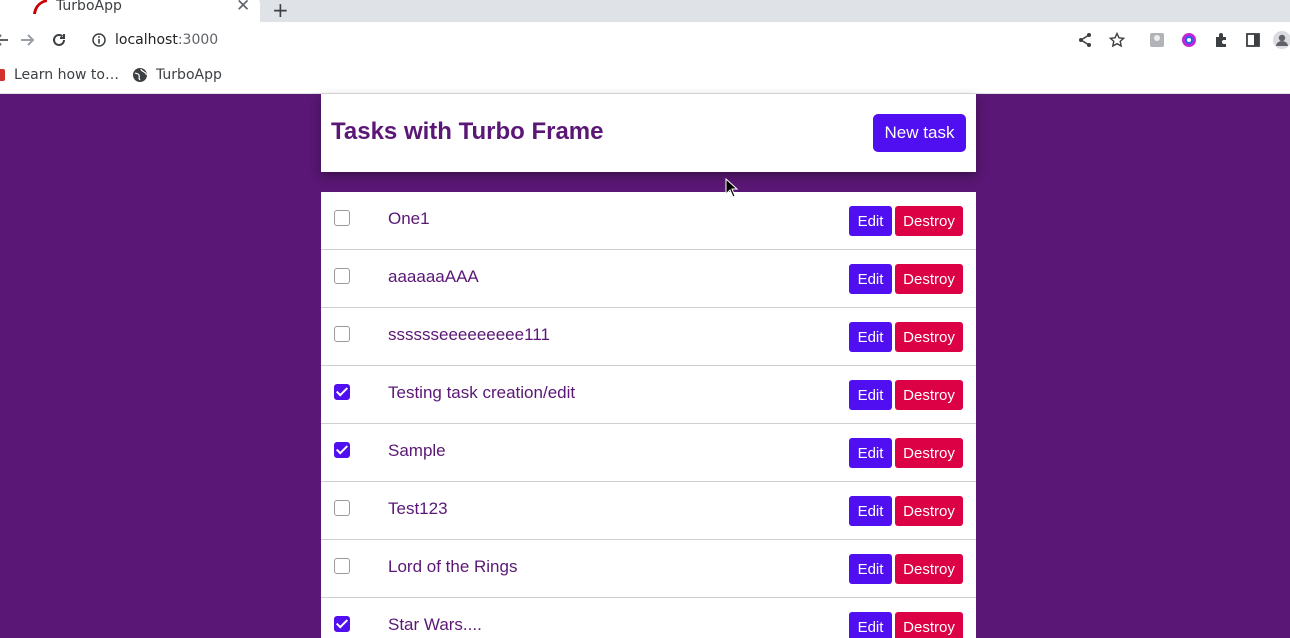 The width and height of the screenshot is (1290, 638). Describe the element at coordinates (27, 40) in the screenshot. I see `forward-icon` at that location.